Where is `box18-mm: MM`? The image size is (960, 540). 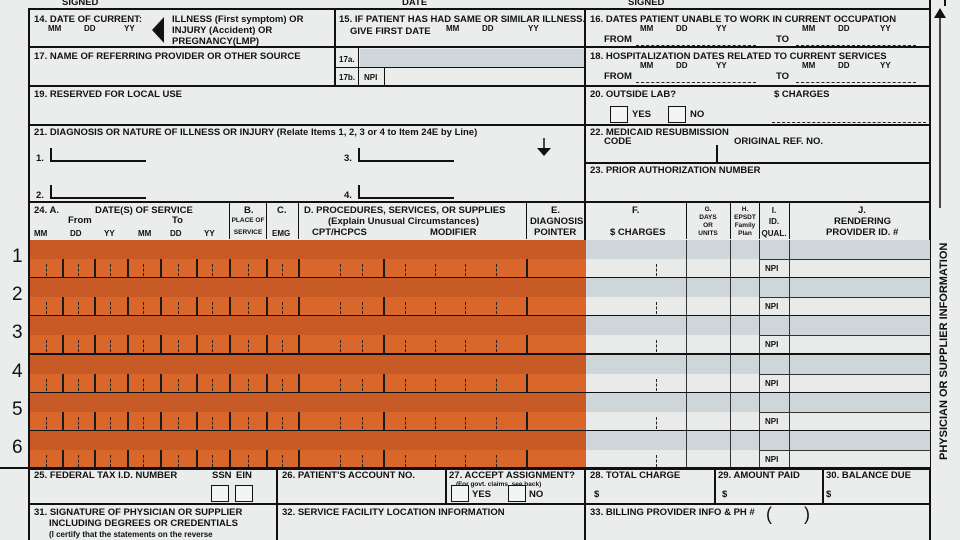
box18-mm: MM is located at coordinates (647, 65).